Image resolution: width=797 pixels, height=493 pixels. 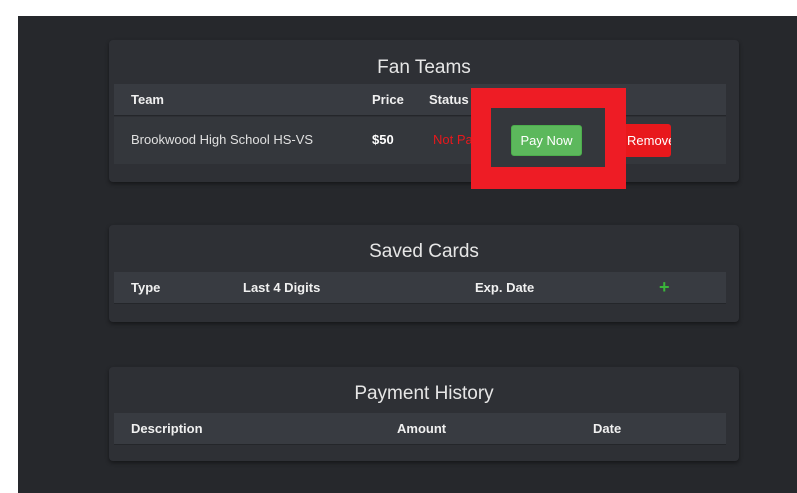 What do you see at coordinates (167, 428) in the screenshot?
I see `column-header-description: Description` at bounding box center [167, 428].